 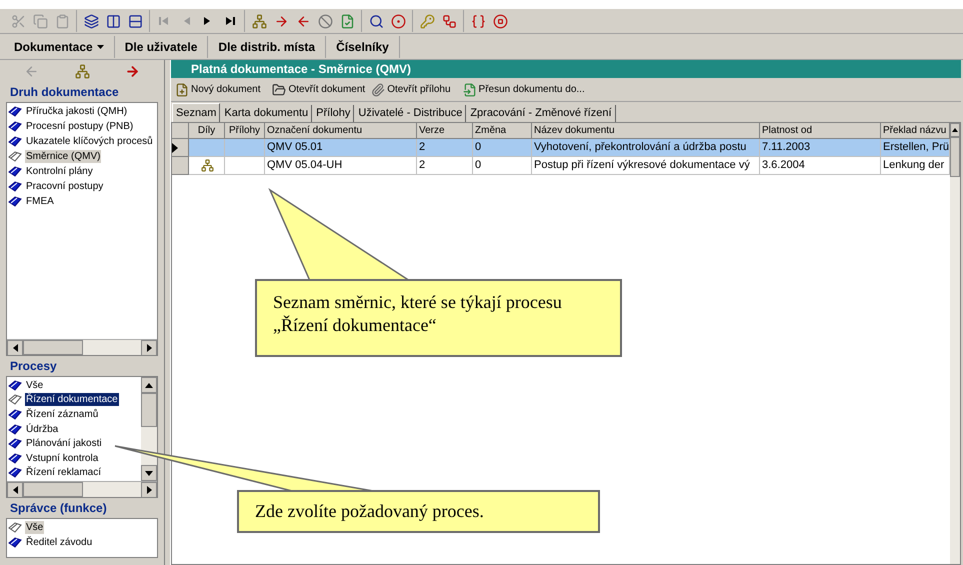 What do you see at coordinates (378, 89) in the screenshot?
I see `paperclip-icon` at bounding box center [378, 89].